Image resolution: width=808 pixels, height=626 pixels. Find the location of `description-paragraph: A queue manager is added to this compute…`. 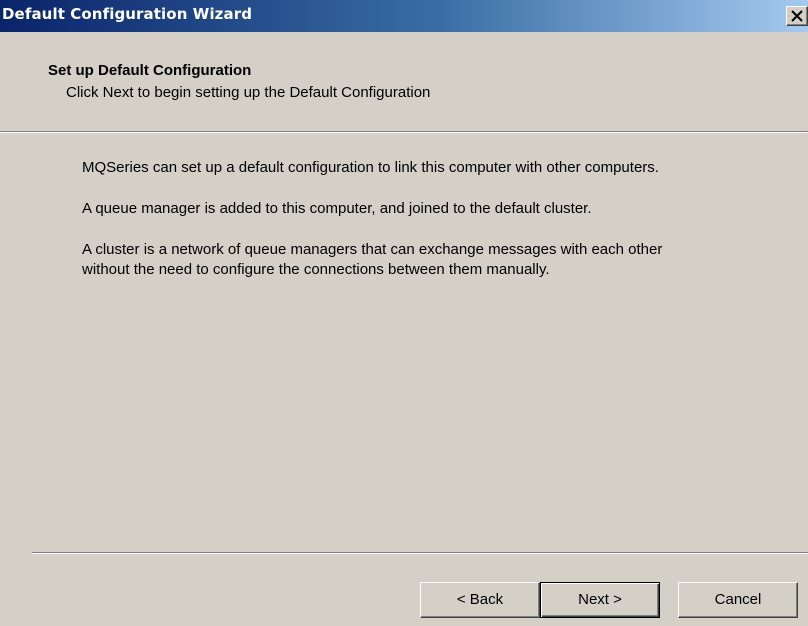

description-paragraph: A queue manager is added to this compute… is located at coordinates (337, 208).